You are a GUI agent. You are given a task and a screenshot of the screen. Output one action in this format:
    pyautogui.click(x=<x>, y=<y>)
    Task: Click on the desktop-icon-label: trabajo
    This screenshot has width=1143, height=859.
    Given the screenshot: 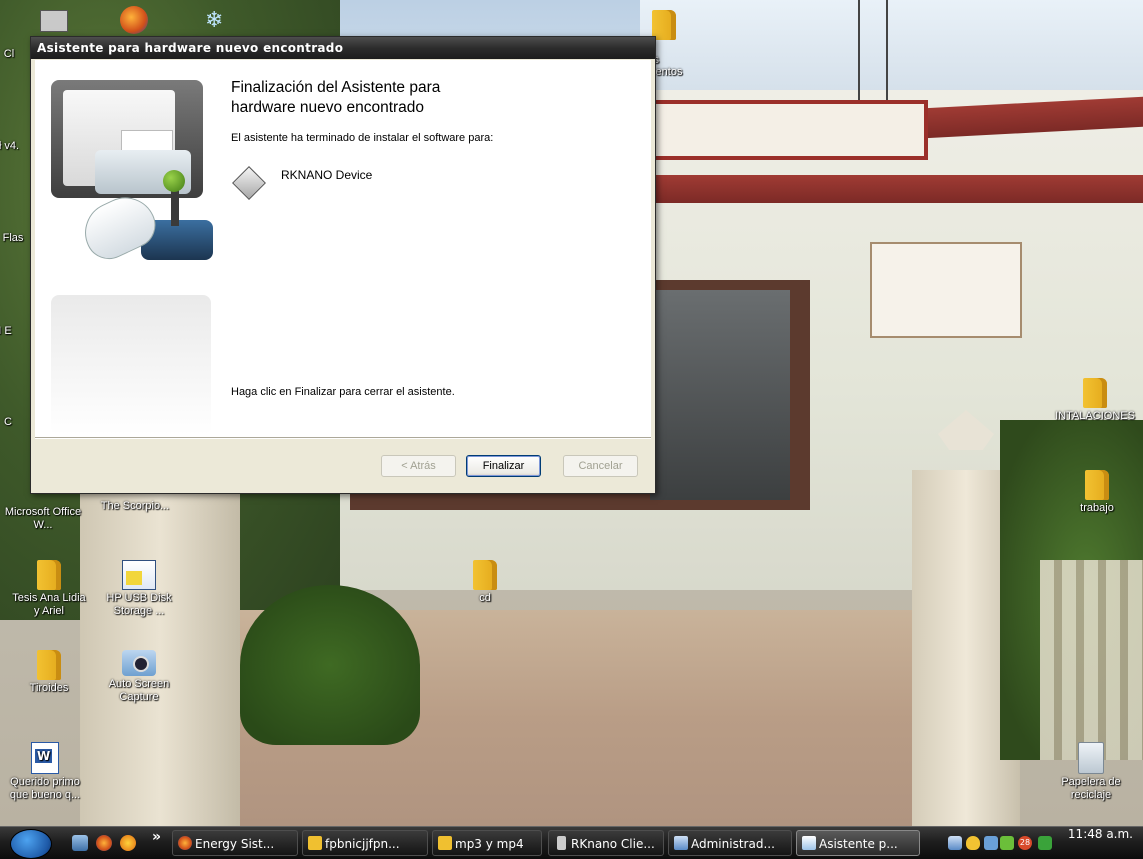 What is the action you would take?
    pyautogui.click(x=1097, y=508)
    